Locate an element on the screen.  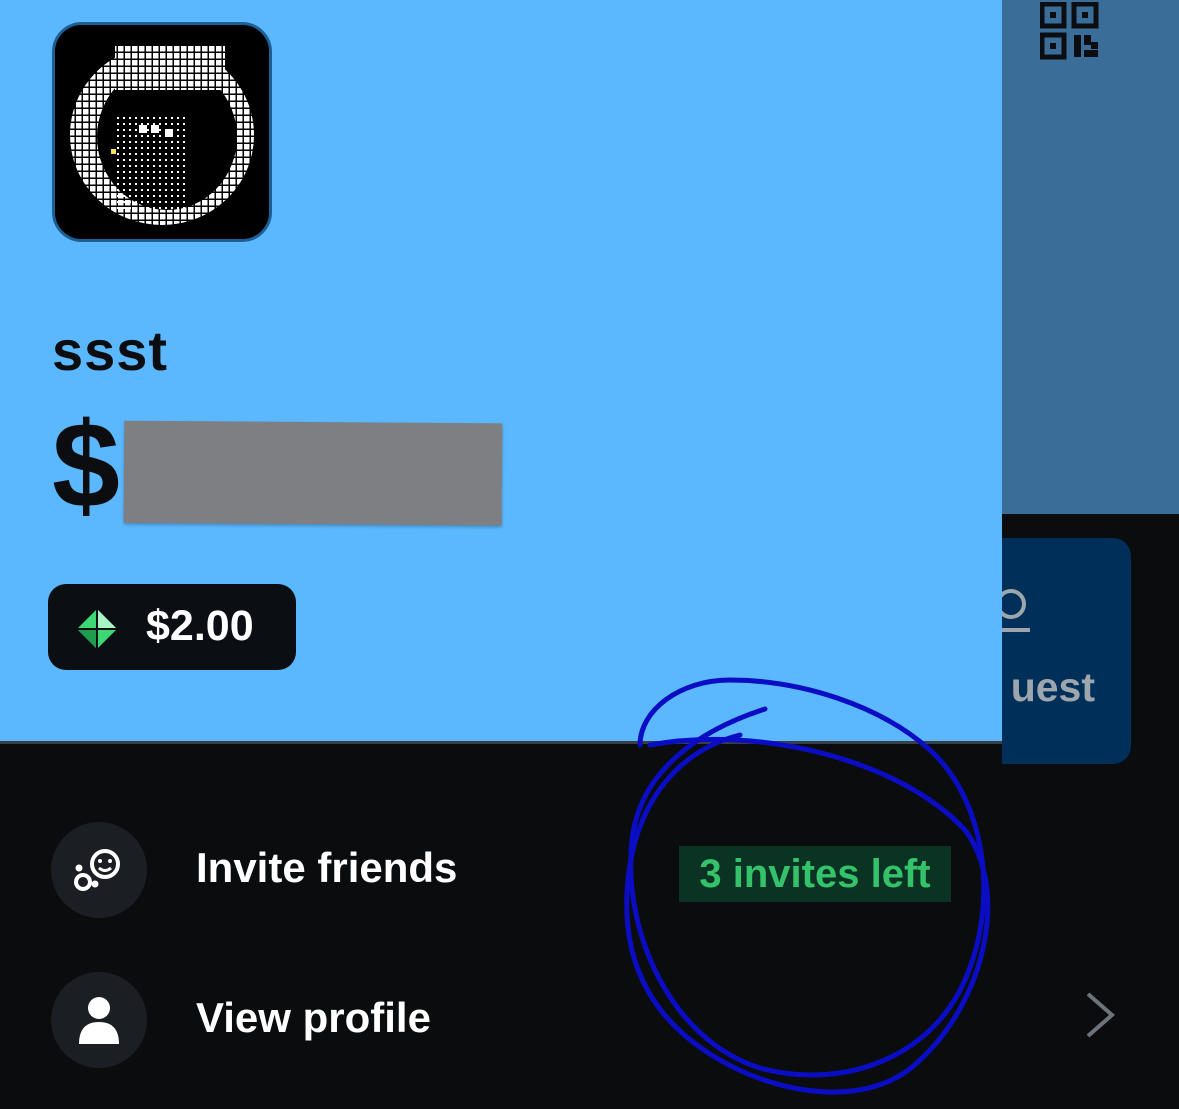
menu-item-label: Invite friends is located at coordinates (327, 867).